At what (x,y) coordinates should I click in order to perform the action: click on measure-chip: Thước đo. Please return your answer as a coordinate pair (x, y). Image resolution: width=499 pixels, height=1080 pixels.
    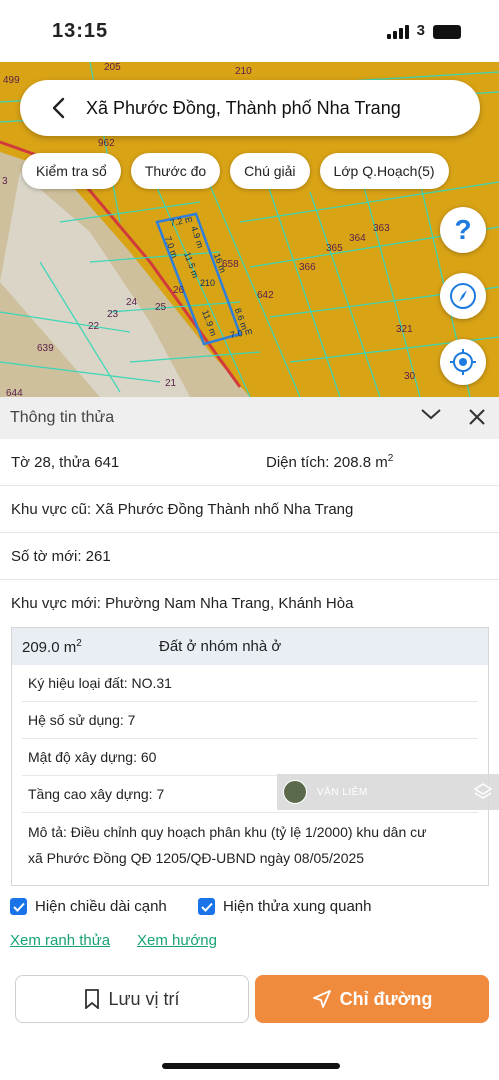
    Looking at the image, I should click on (175, 171).